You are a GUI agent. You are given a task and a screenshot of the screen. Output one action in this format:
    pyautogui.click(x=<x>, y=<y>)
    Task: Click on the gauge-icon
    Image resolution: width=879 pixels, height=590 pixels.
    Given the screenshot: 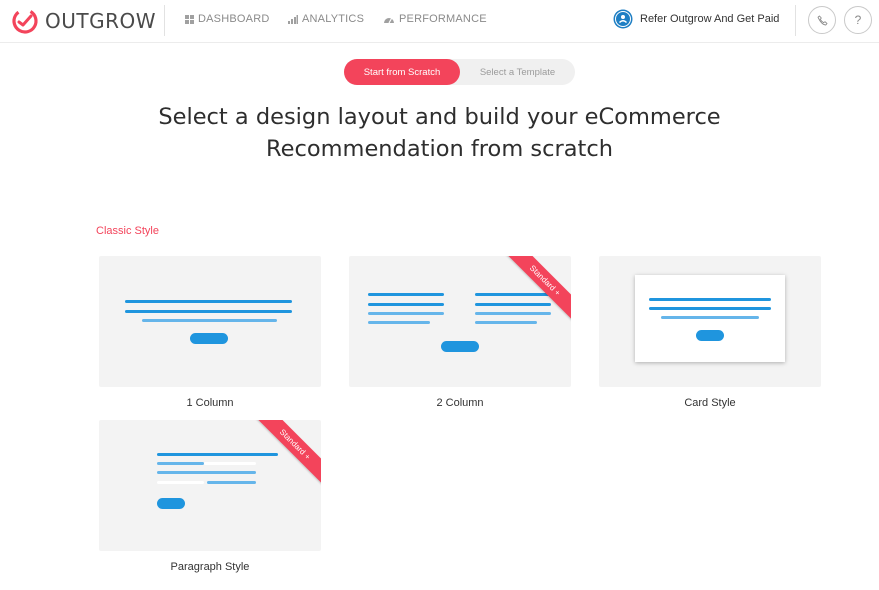 What is the action you would take?
    pyautogui.click(x=389, y=21)
    